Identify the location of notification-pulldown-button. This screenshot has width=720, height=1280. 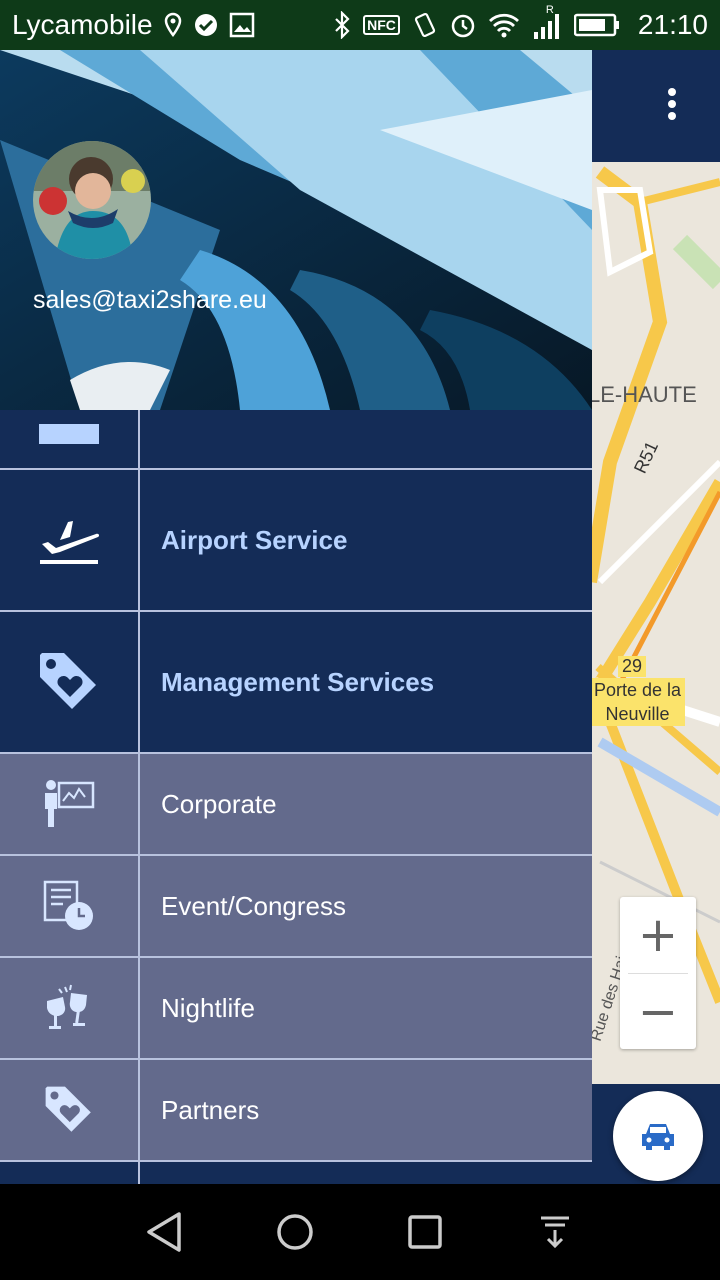
(555, 1232).